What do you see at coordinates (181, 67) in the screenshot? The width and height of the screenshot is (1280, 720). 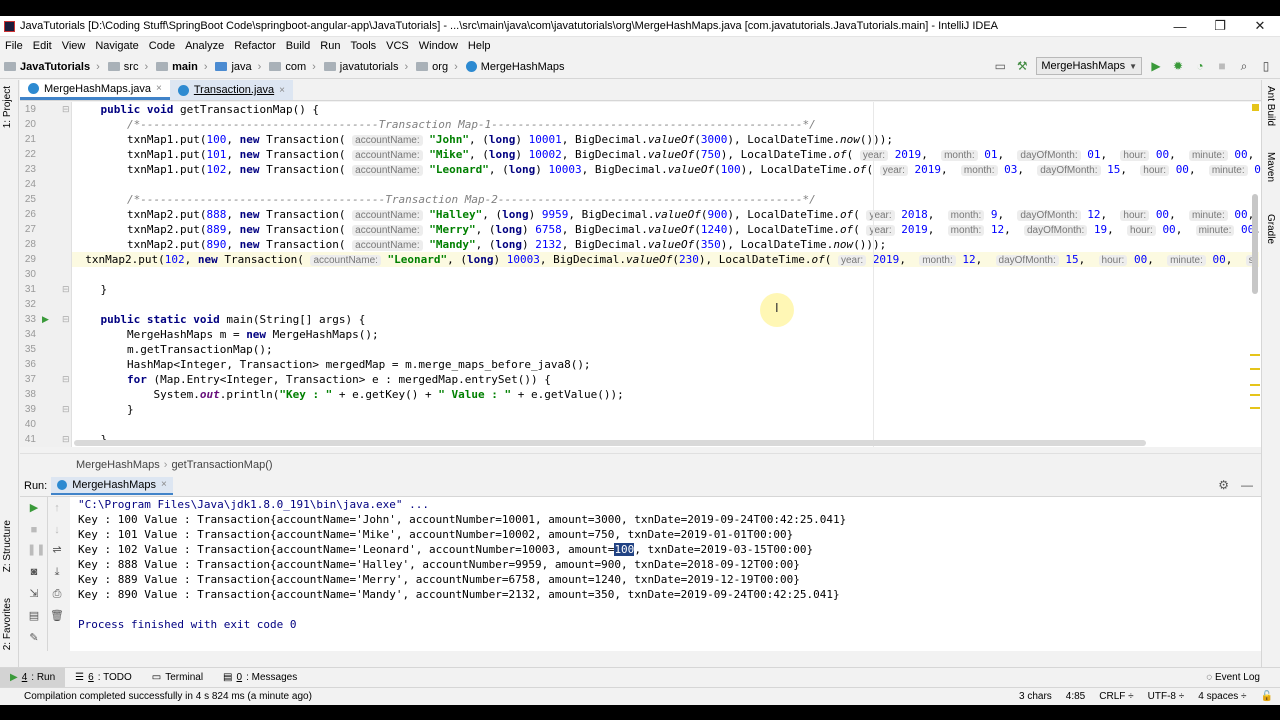 I see `crumb-main: main ›` at bounding box center [181, 67].